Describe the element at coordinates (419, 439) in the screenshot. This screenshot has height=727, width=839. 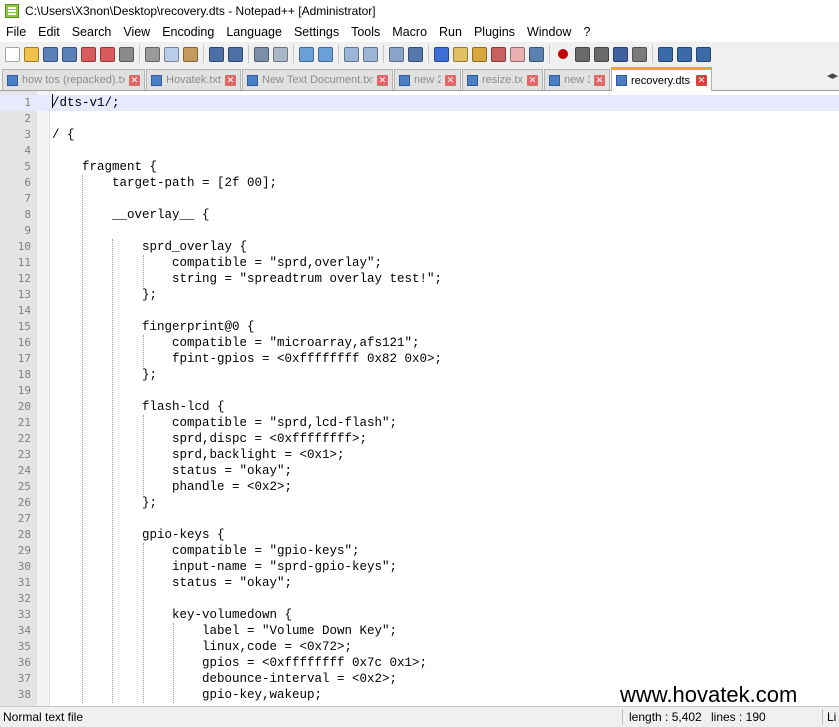
I see `code-line: 22 sprd,dispc = <0xffffffff>;` at that location.